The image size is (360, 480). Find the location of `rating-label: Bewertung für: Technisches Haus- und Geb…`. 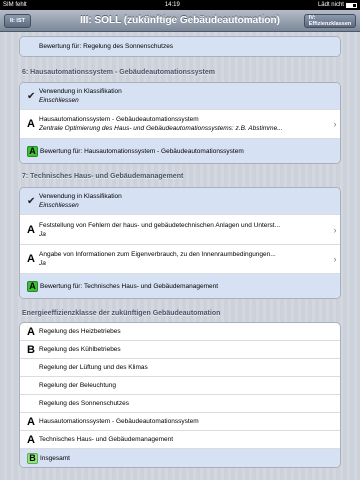

rating-label: Bewertung für: Technisches Haus- und Geb… is located at coordinates (129, 286).